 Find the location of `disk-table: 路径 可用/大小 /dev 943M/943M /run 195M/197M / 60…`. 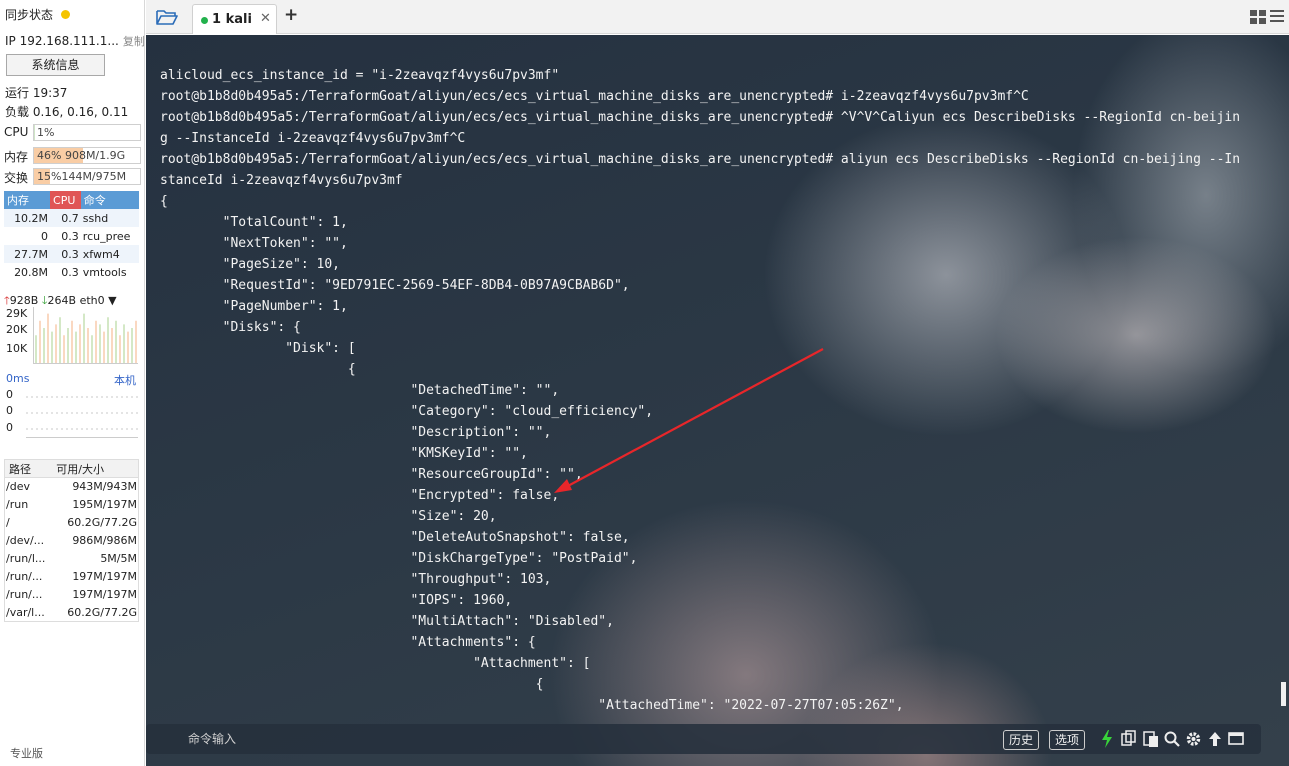

disk-table: 路径 可用/大小 /dev 943M/943M /run 195M/197M / 60… is located at coordinates (71, 540).